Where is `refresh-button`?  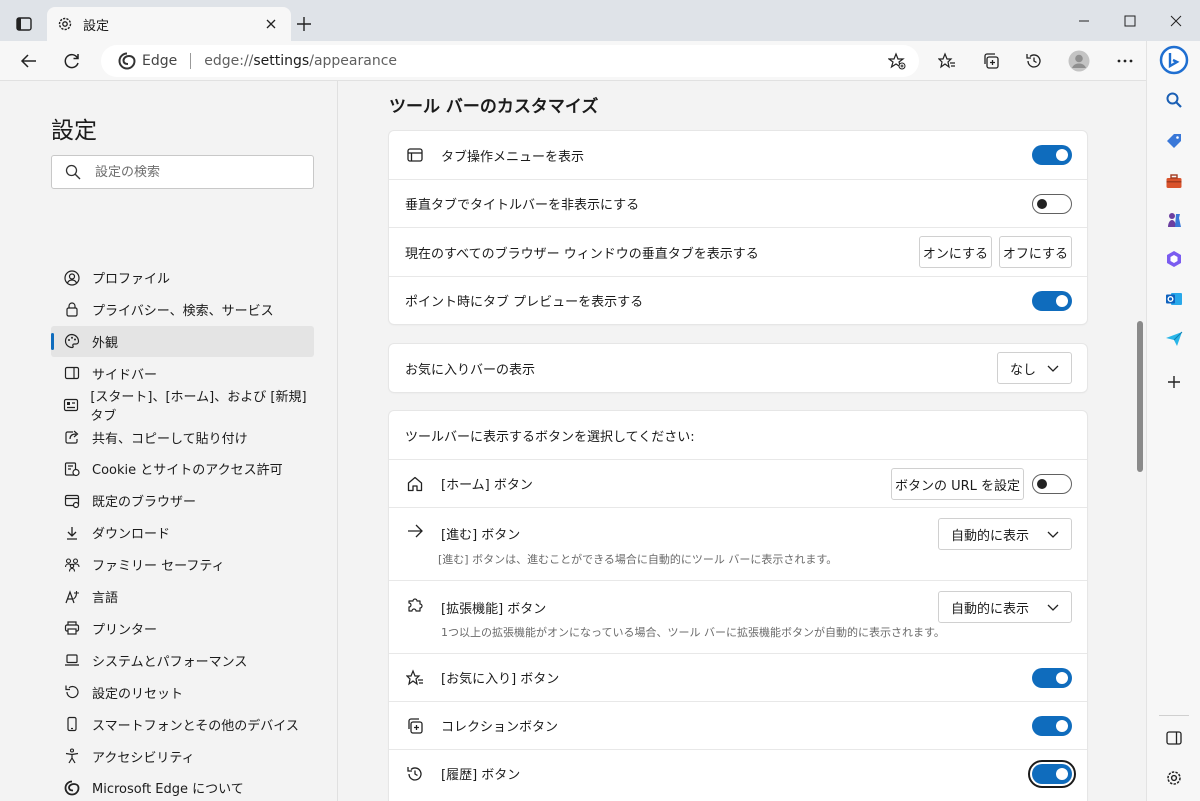
refresh-button is located at coordinates (72, 61).